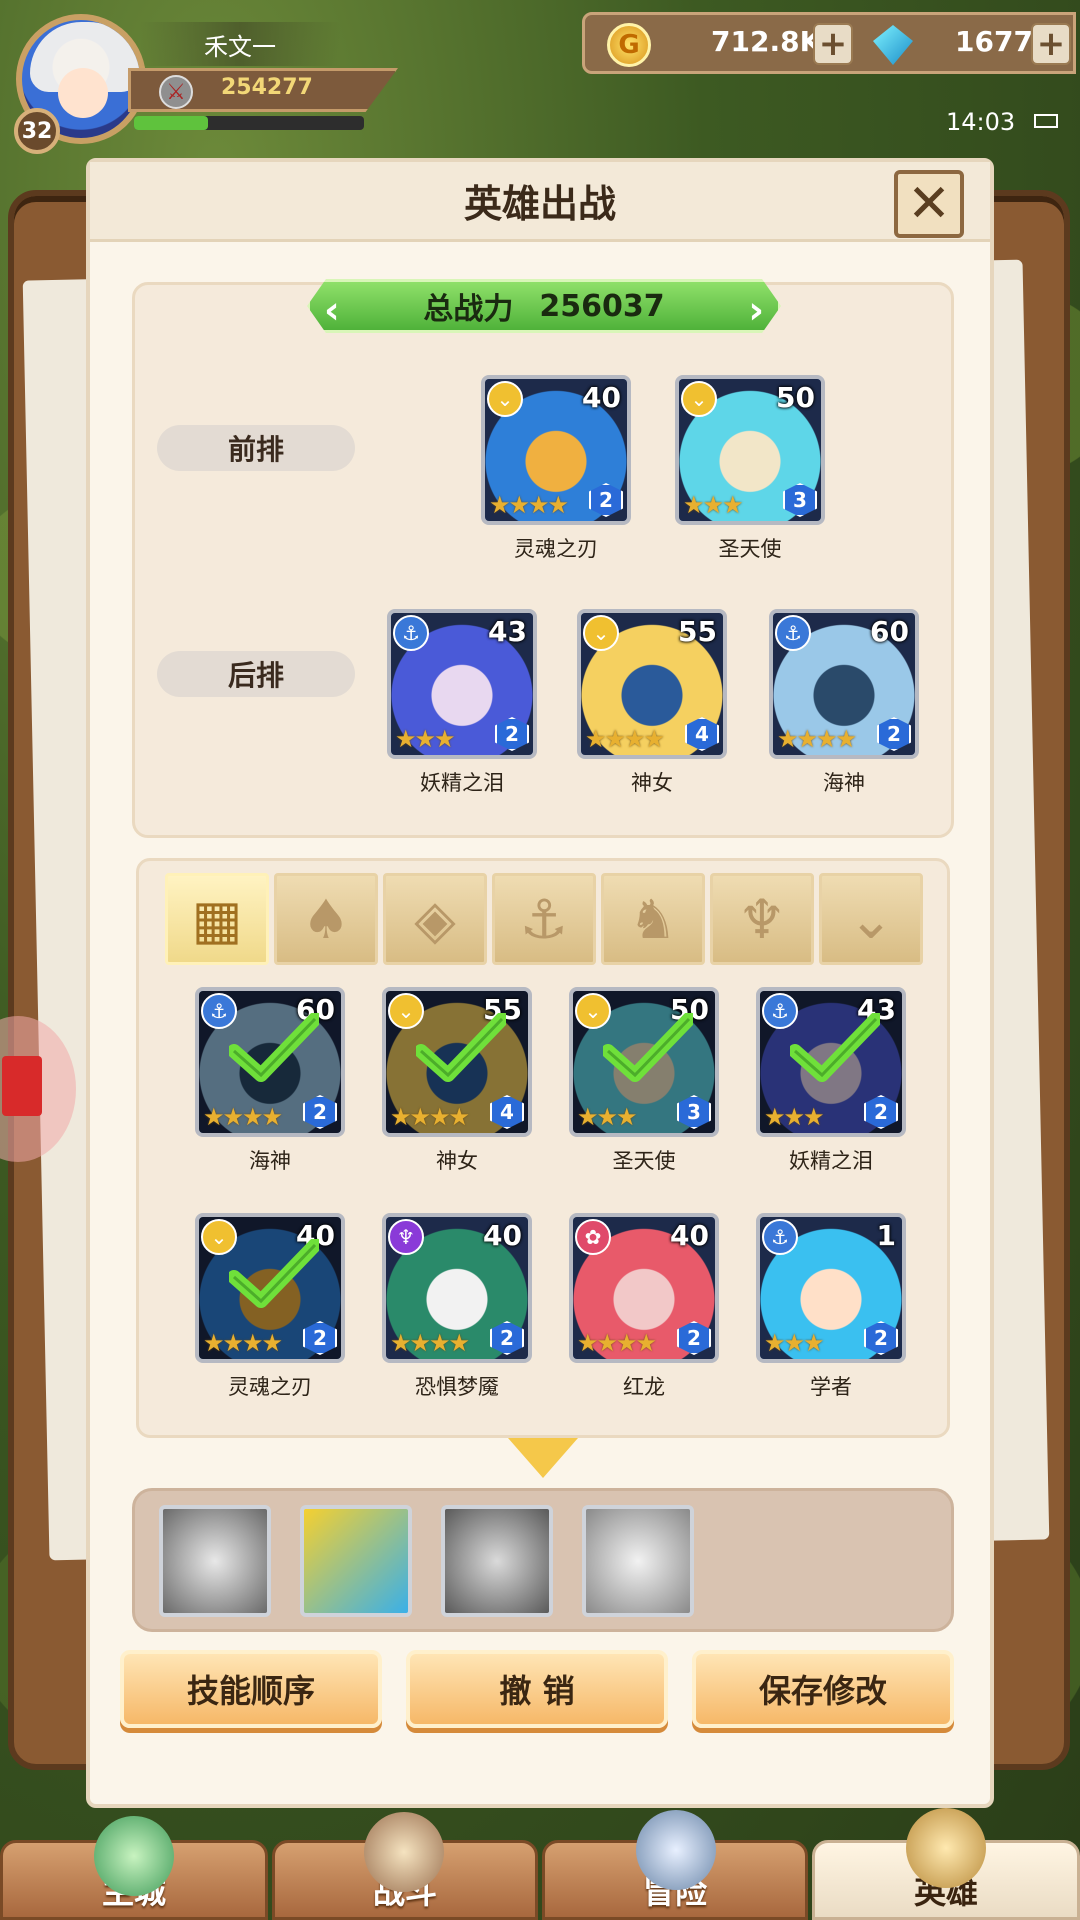 The image size is (1080, 1920). Describe the element at coordinates (946, 1848) in the screenshot. I see `heroes-helmet-icon` at that location.